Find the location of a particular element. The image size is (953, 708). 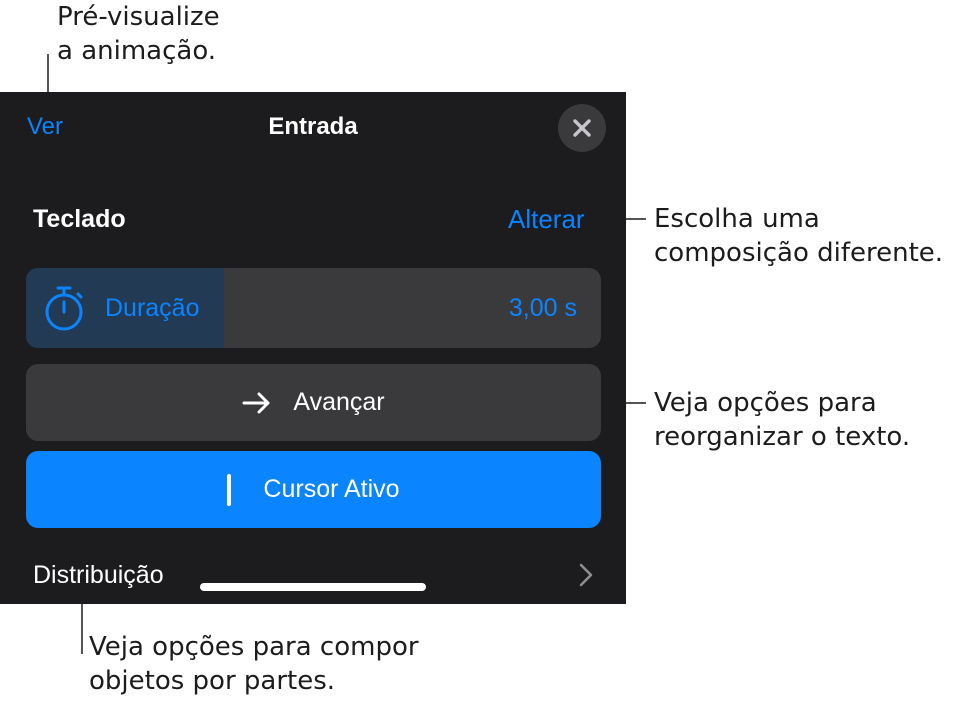

chevron-right-icon is located at coordinates (586, 575).